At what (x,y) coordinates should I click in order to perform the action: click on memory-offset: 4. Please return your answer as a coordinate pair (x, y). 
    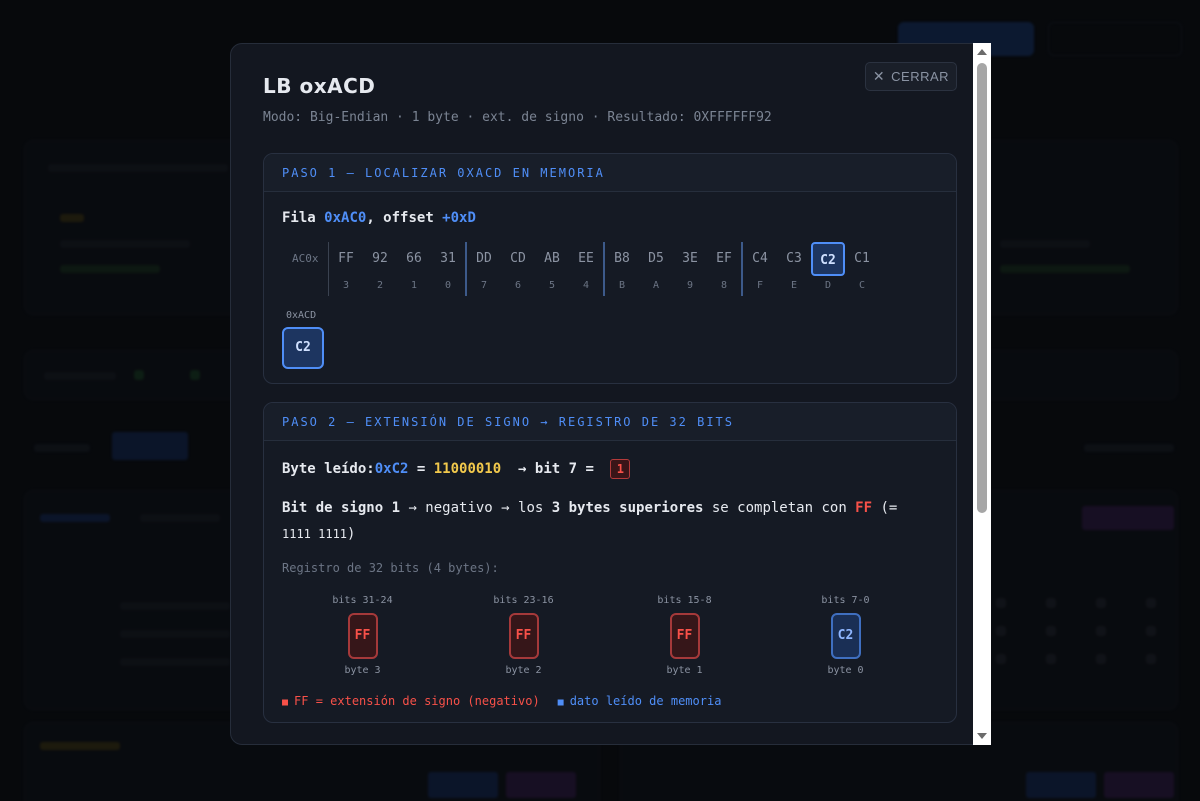
    Looking at the image, I should click on (586, 285).